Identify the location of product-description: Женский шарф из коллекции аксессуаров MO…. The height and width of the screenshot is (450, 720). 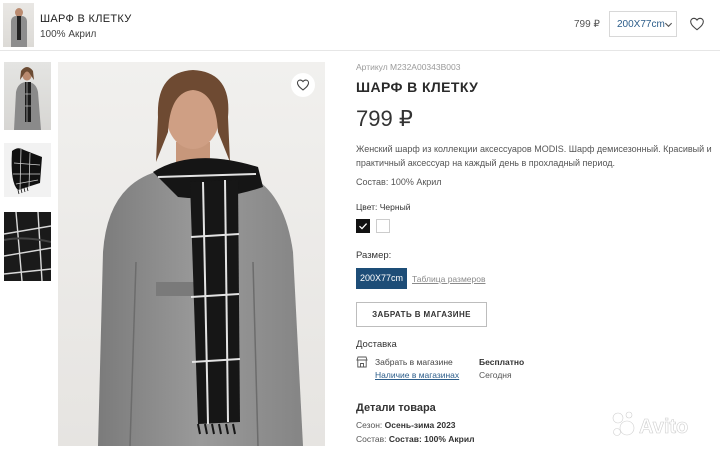
(534, 156).